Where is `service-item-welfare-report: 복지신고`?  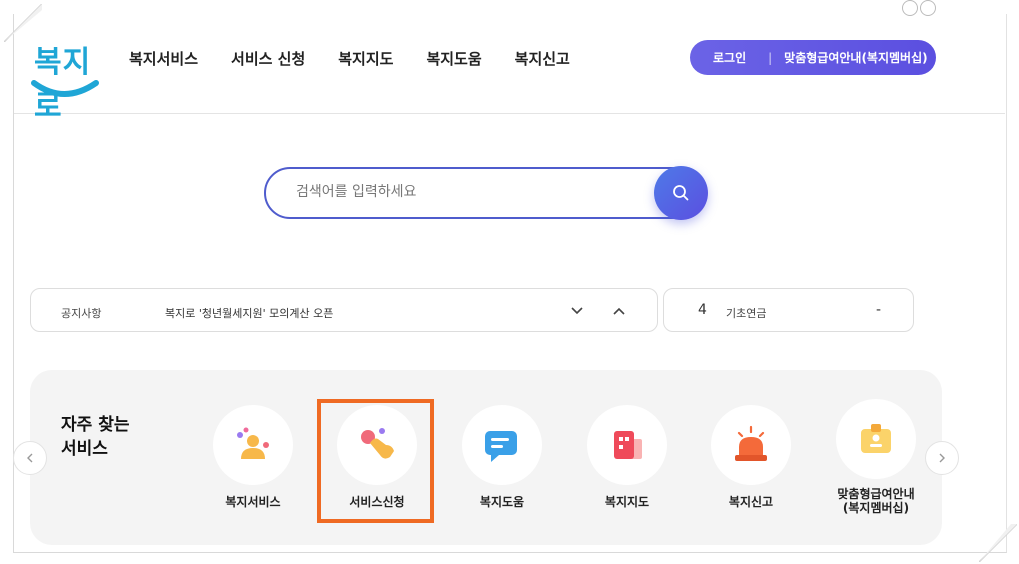
service-item-welfare-report: 복지신고 is located at coordinates (751, 457).